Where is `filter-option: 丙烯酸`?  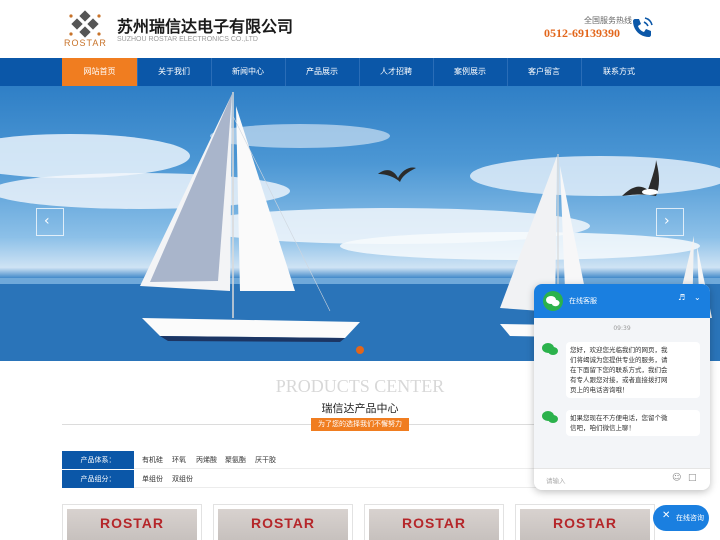
filter-option: 丙烯酸 is located at coordinates (206, 460).